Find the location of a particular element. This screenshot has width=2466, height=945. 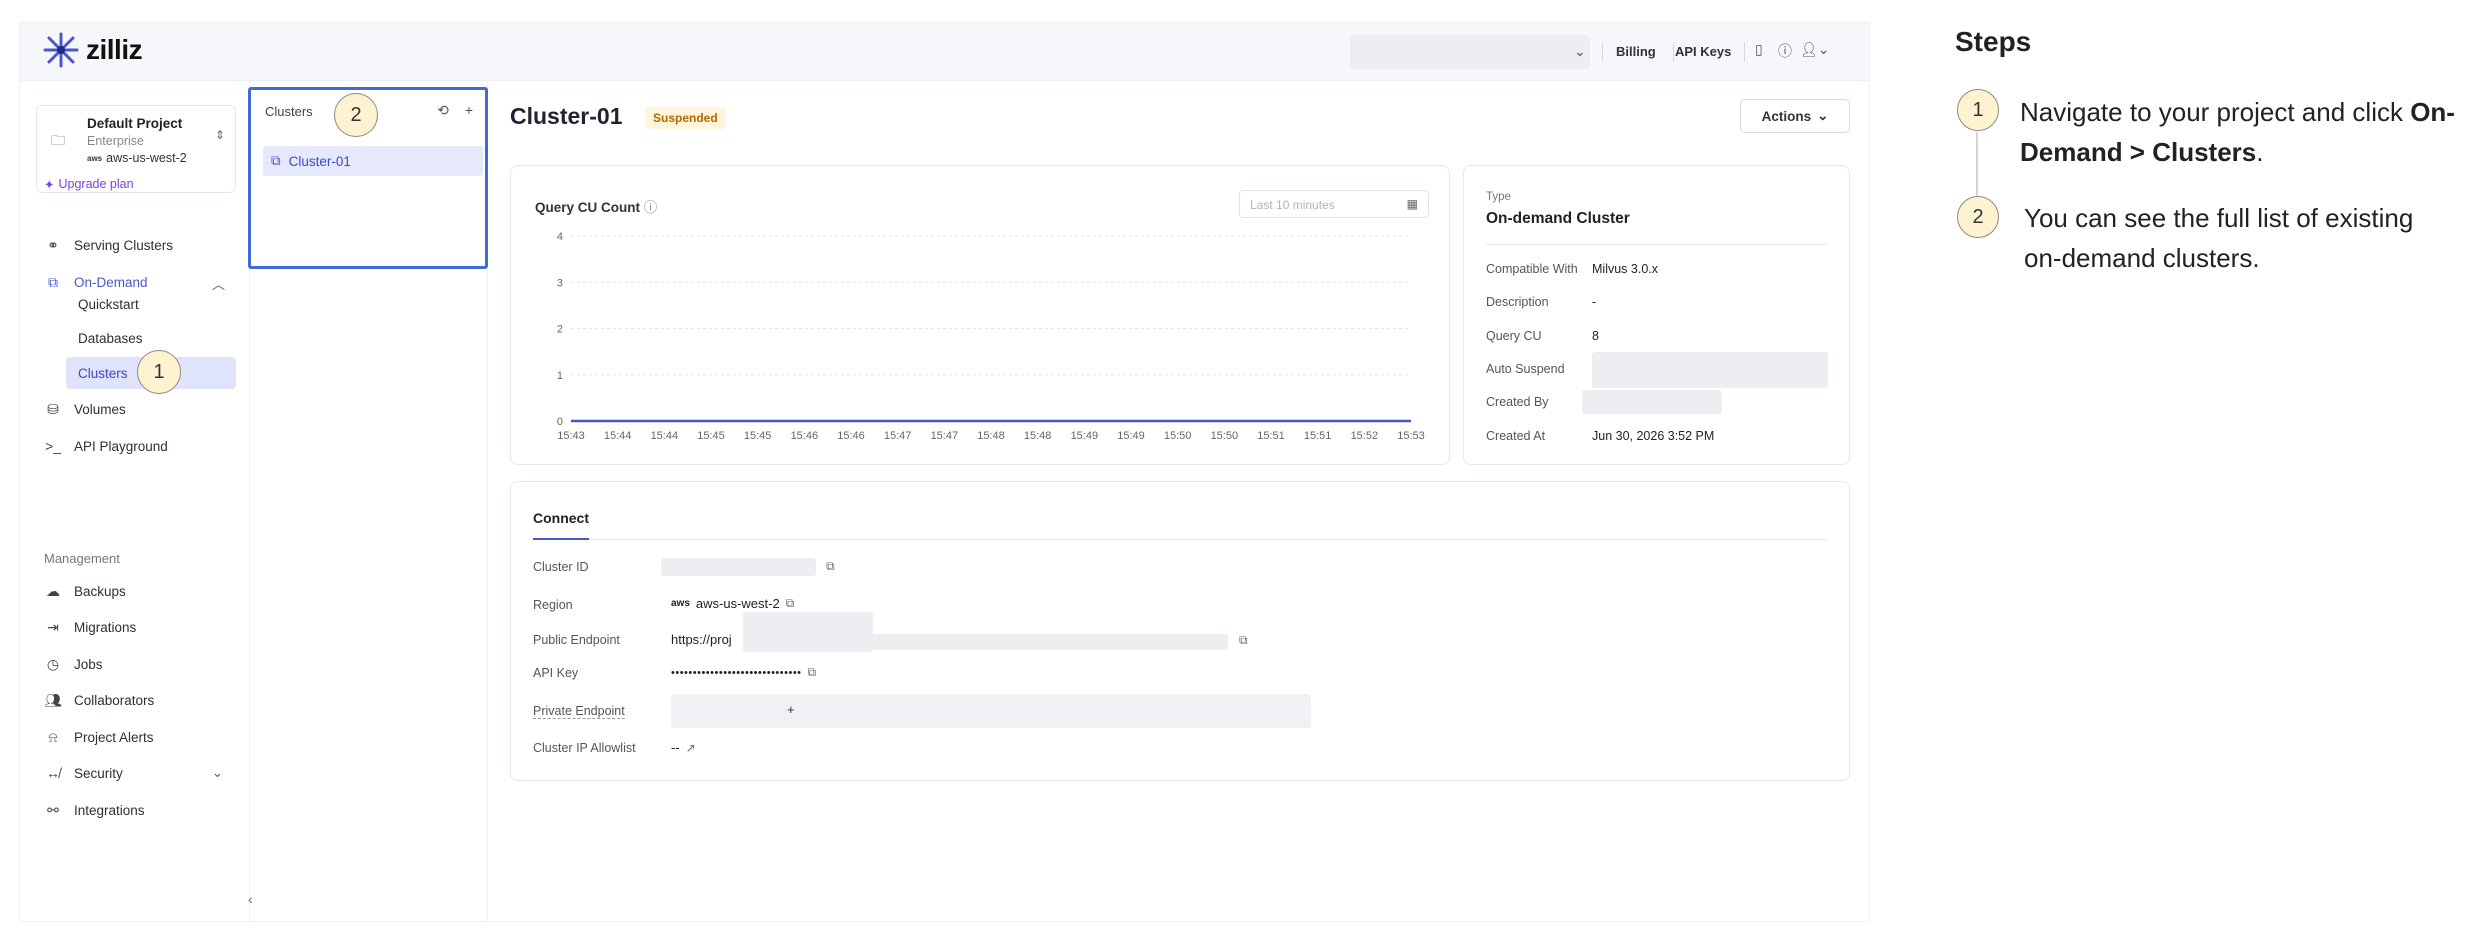

sidebar-item-integrations: ⚯ Integrations is located at coordinates (94, 810).